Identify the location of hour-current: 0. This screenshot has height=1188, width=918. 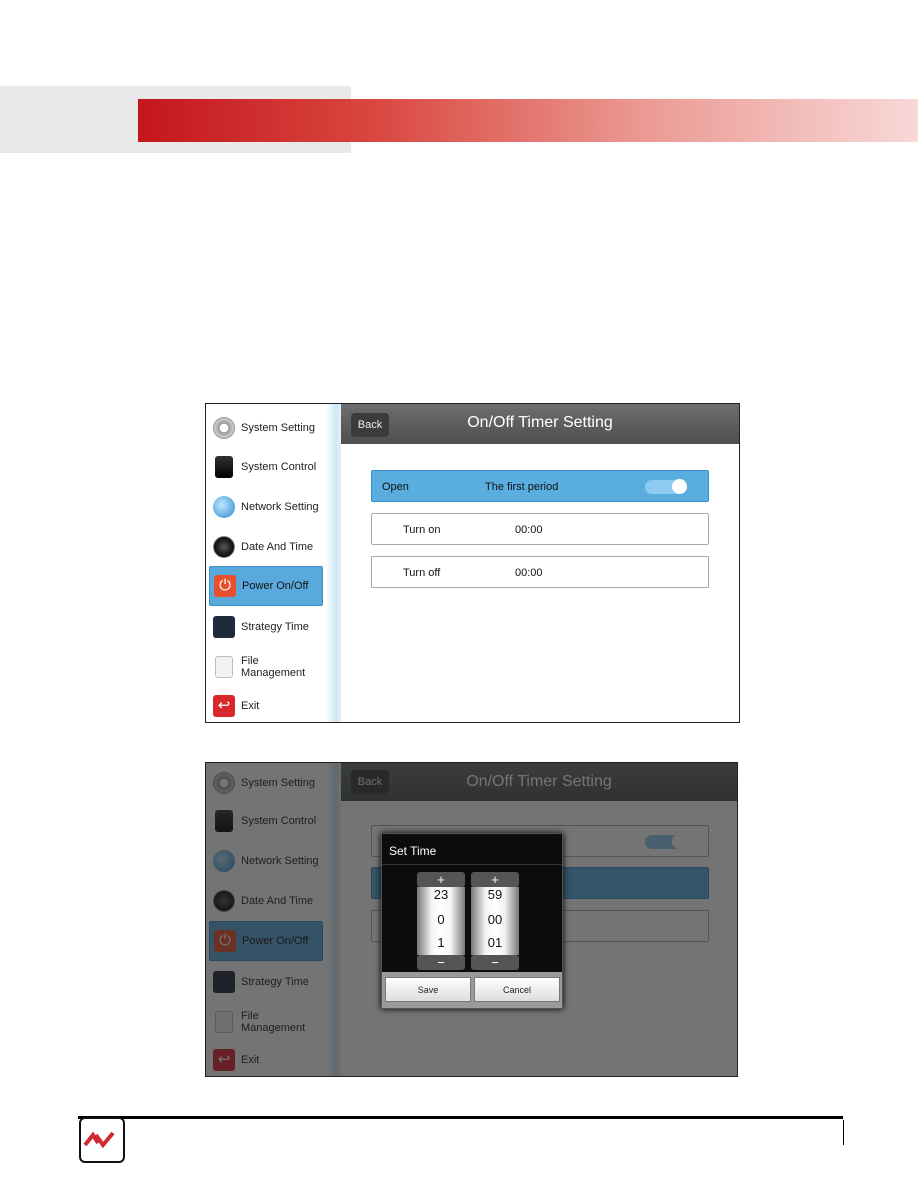
(441, 919).